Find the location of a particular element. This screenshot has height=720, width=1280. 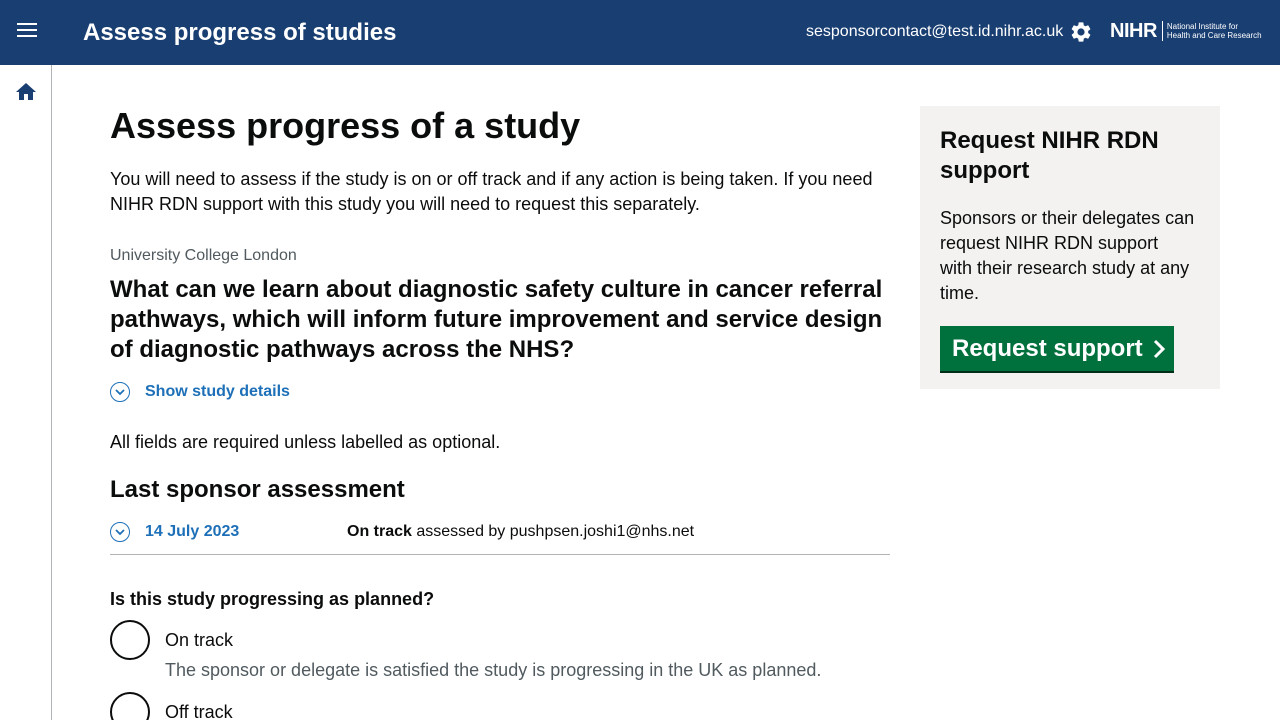

progress-question: Is this study progressing as planned? is located at coordinates (272, 599).